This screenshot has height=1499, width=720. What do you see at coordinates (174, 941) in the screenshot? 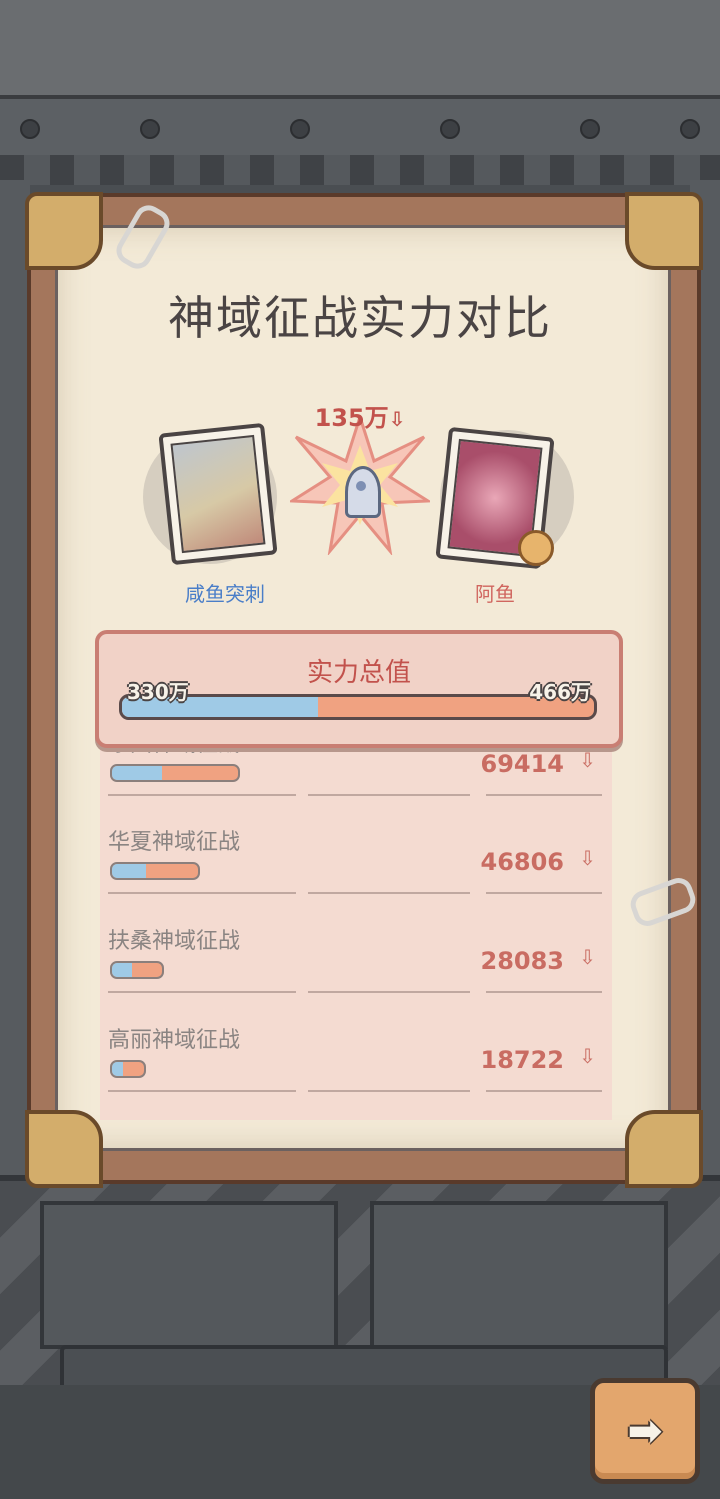
I see `list-item-label: 扶桑神域征战` at bounding box center [174, 941].